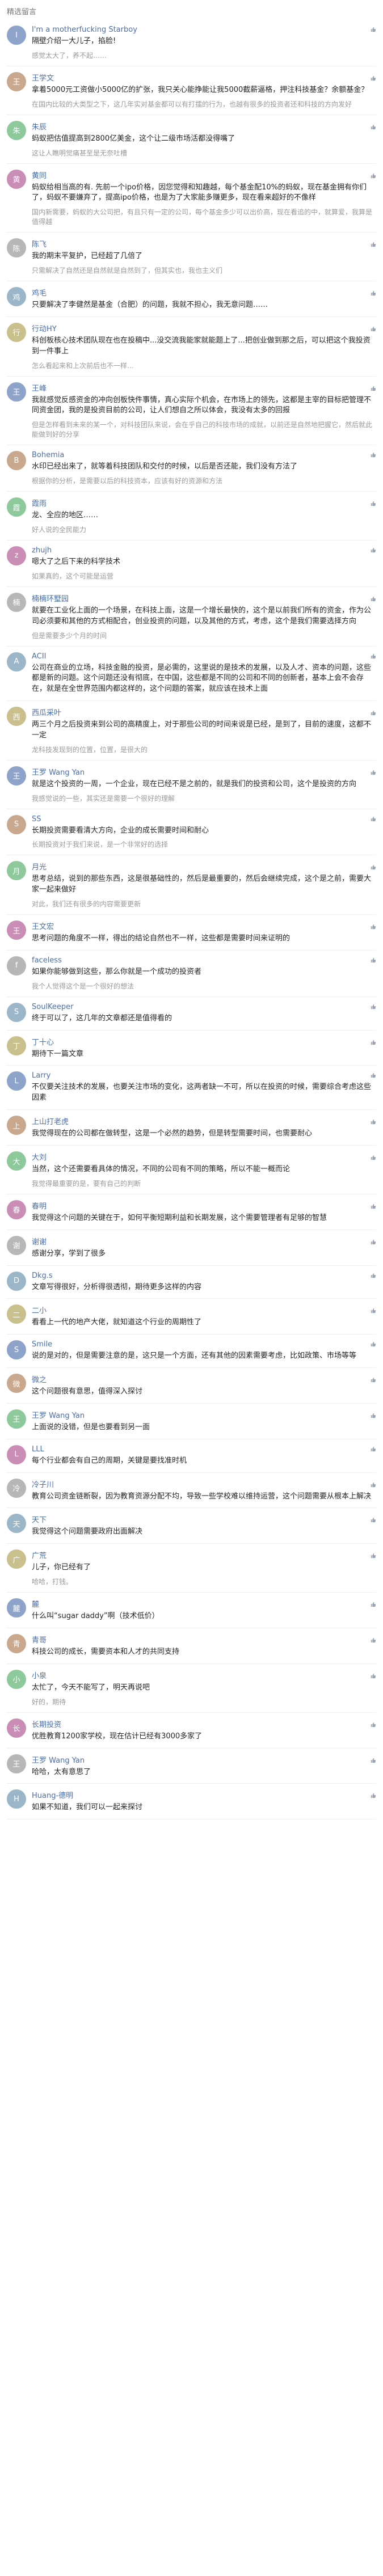 Image resolution: width=383 pixels, height=2576 pixels. Describe the element at coordinates (35, 1603) in the screenshot. I see `comment-username: 麓` at that location.